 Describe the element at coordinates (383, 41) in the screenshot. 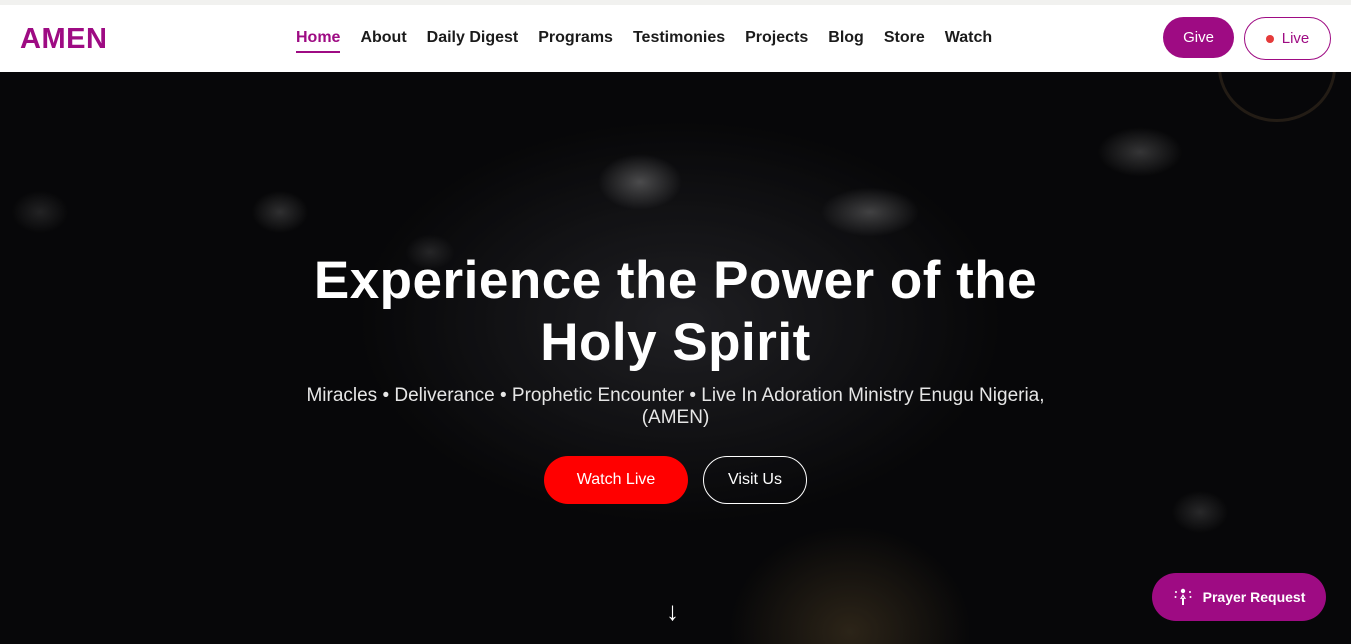

I see `nav-about: About` at that location.